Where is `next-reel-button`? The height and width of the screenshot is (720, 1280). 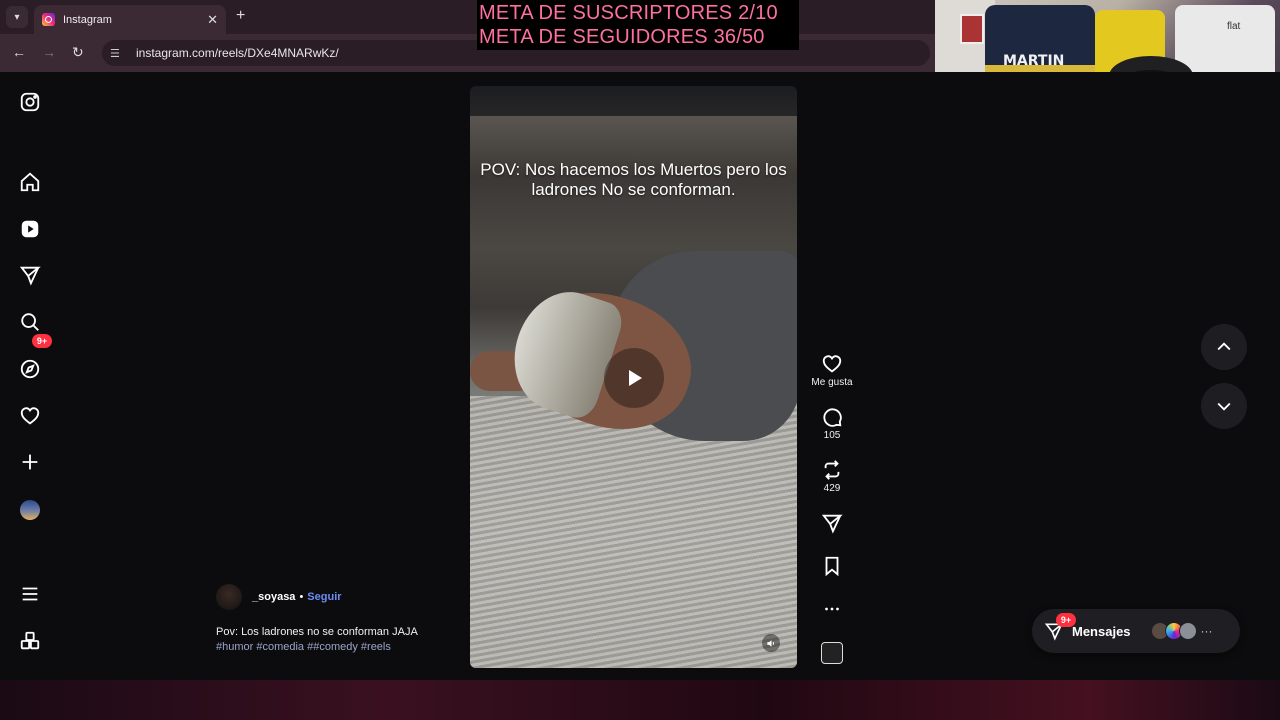
next-reel-button is located at coordinates (1224, 406).